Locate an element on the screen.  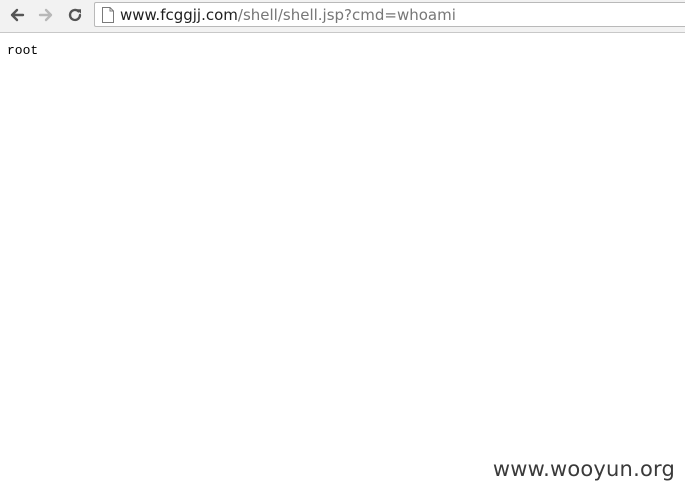
command-output: root is located at coordinates (23, 50).